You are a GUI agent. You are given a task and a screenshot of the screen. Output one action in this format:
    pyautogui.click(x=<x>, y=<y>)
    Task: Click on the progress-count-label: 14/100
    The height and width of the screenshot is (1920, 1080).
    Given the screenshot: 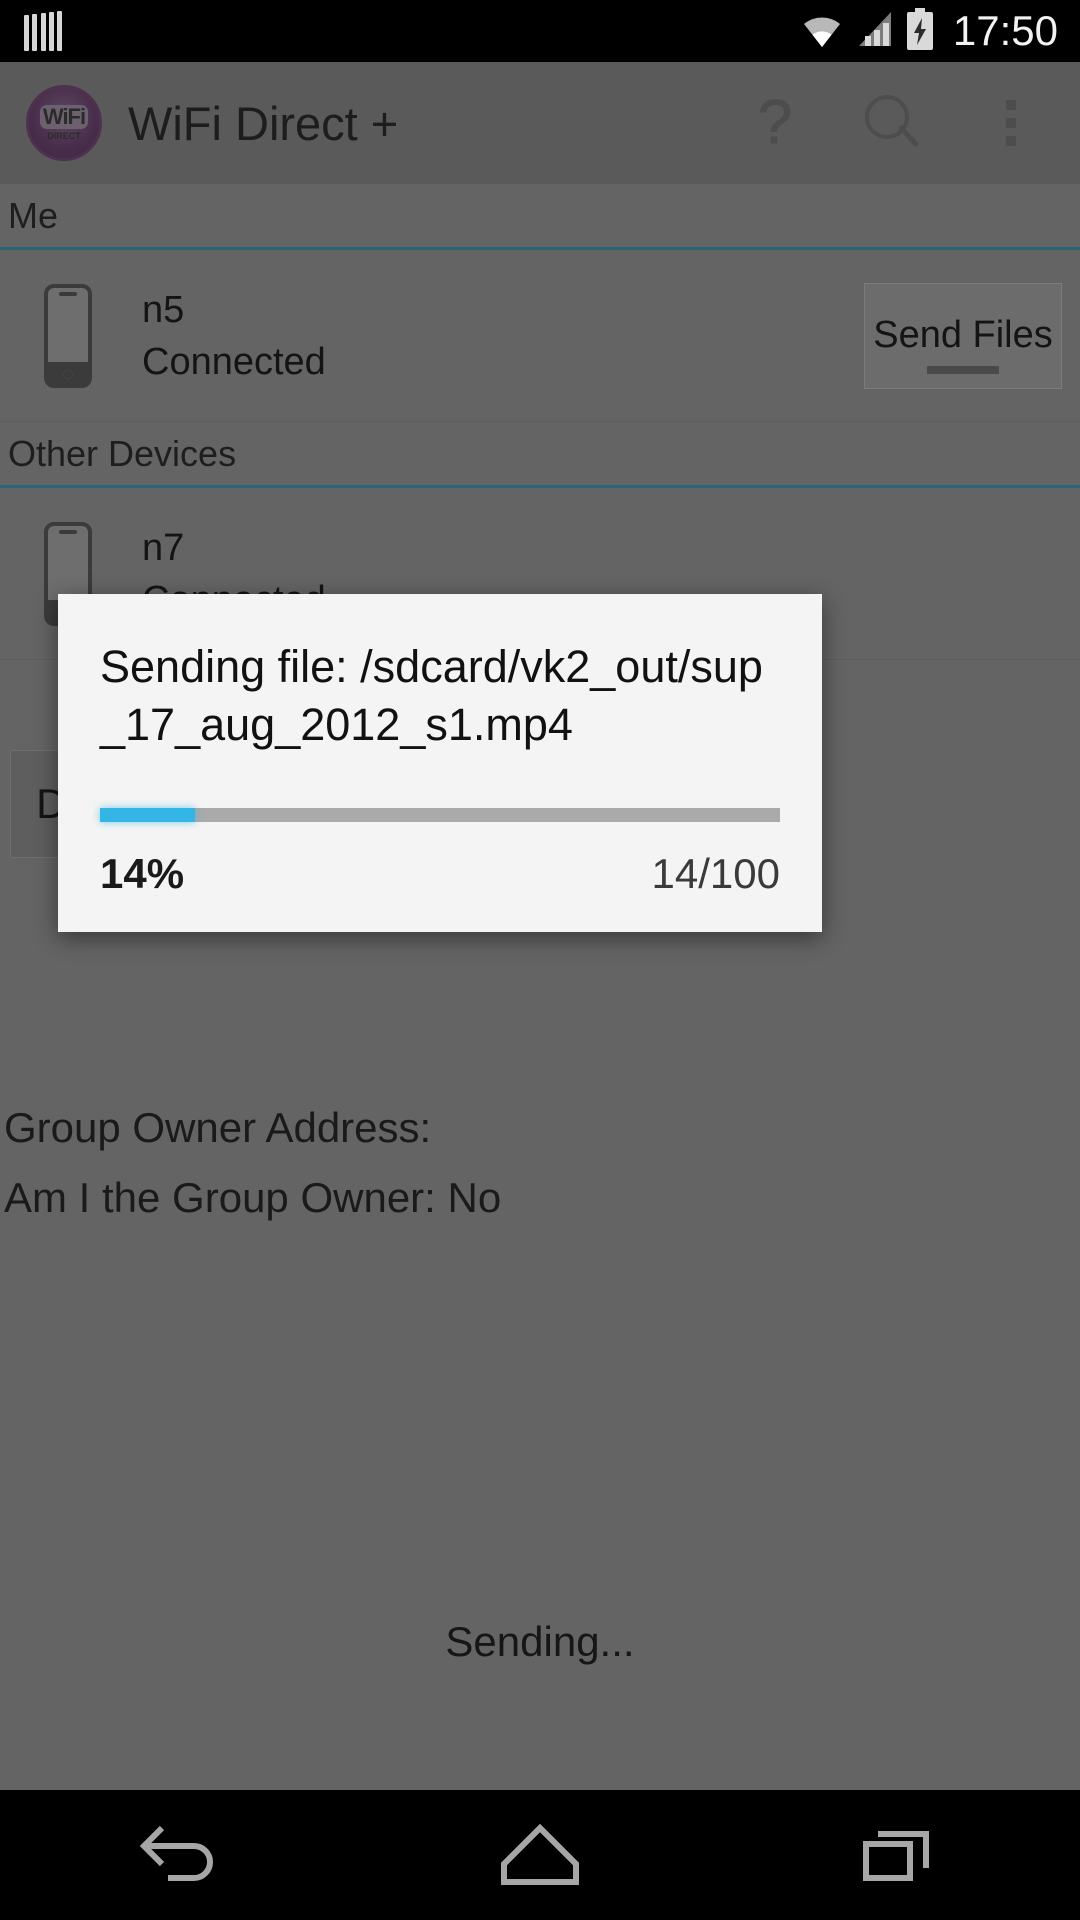 What is the action you would take?
    pyautogui.click(x=715, y=873)
    